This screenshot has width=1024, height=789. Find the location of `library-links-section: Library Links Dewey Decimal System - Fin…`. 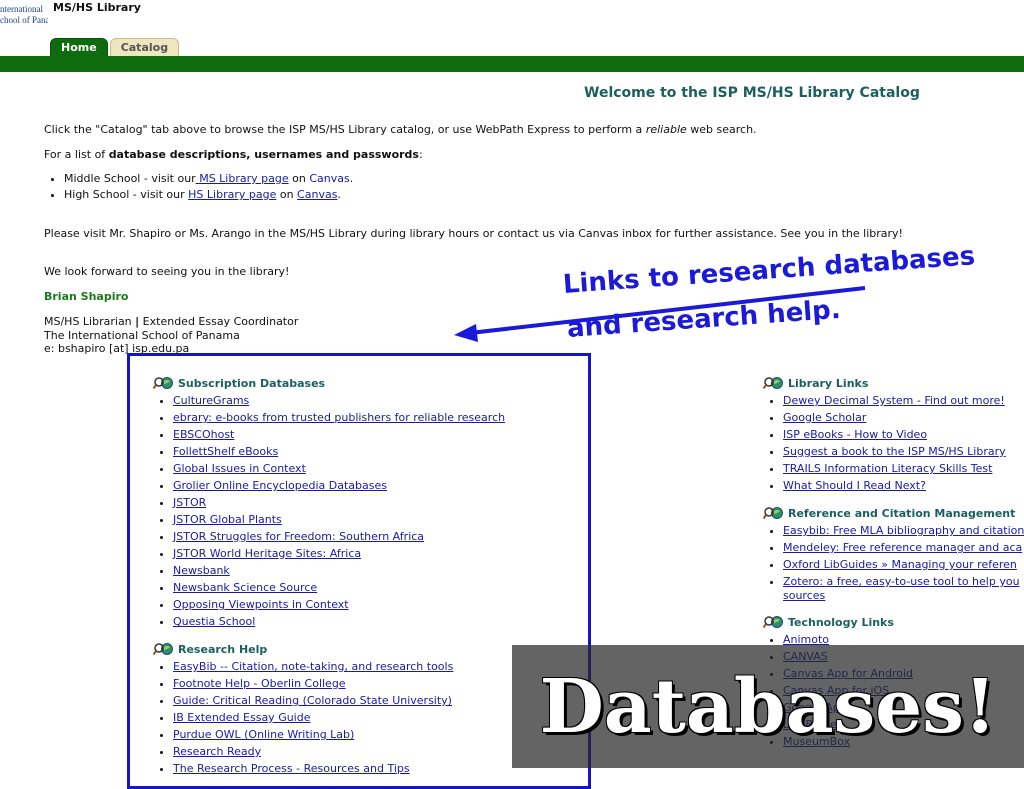

library-links-section: Library Links Dewey Decimal System - Fin… is located at coordinates (884, 435).